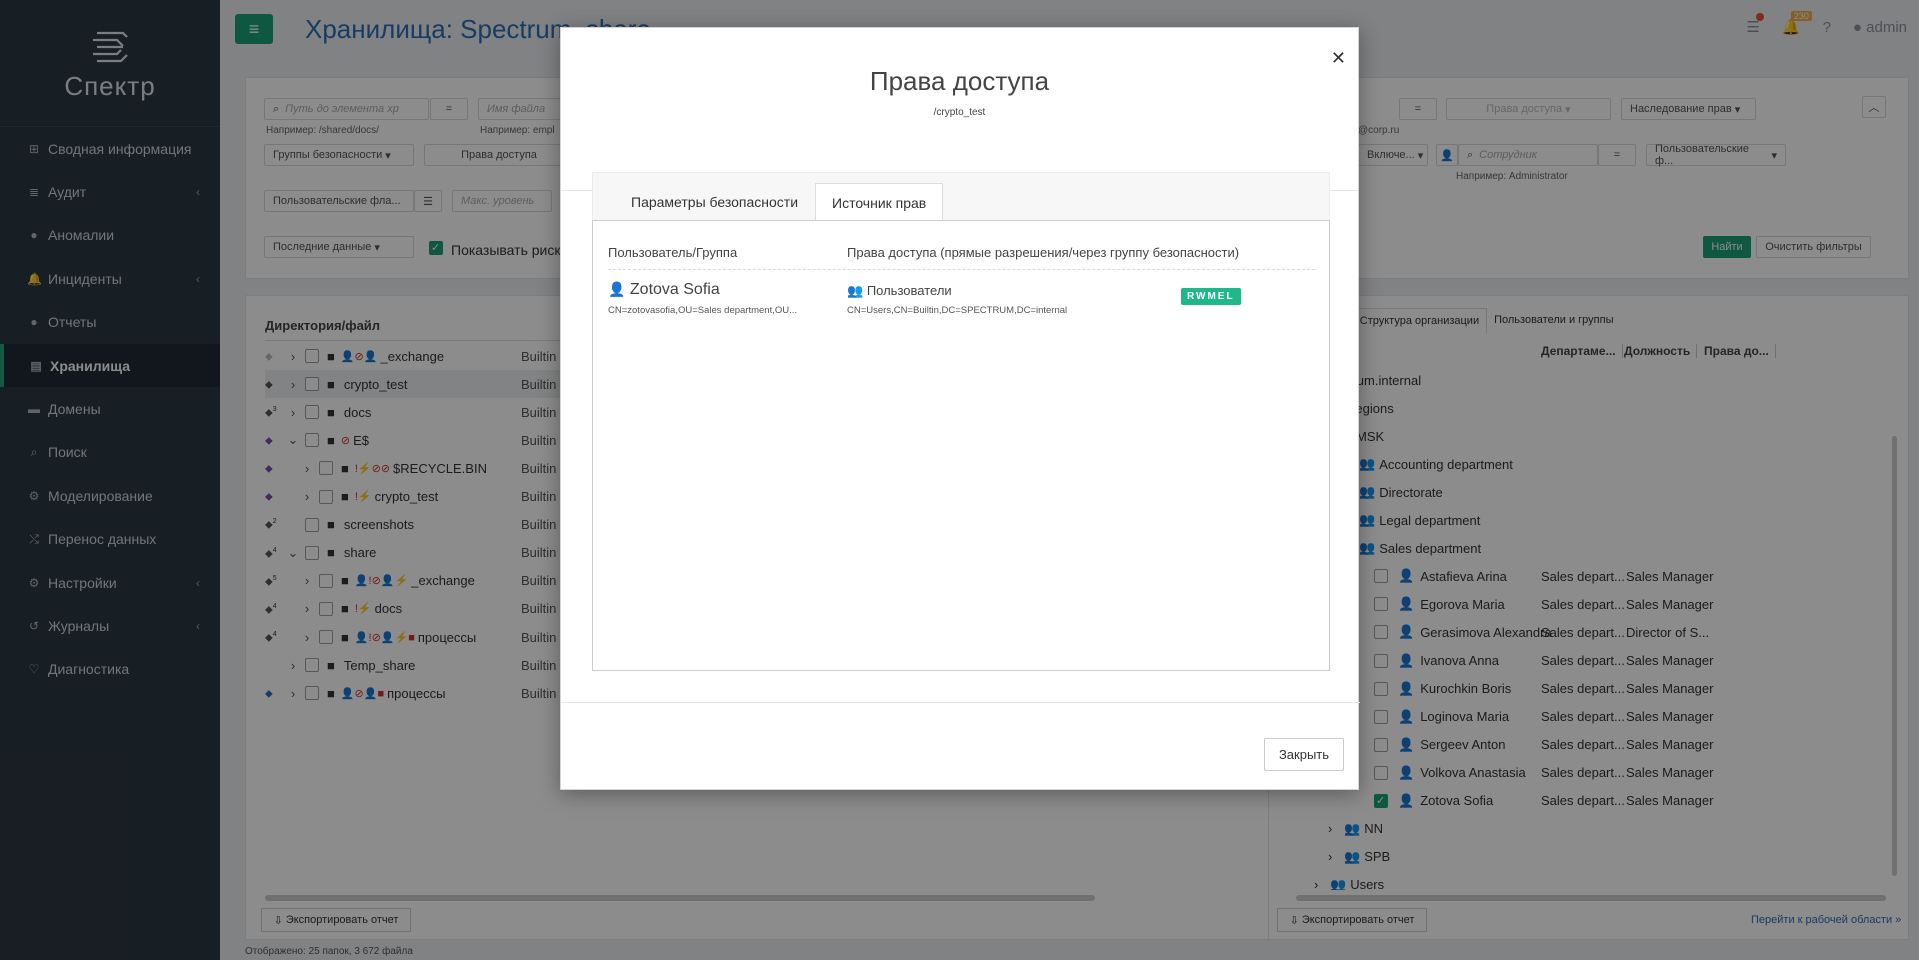 The image size is (1919, 960). What do you see at coordinates (674, 289) in the screenshot?
I see `row-user-name: Zotova Sofia` at bounding box center [674, 289].